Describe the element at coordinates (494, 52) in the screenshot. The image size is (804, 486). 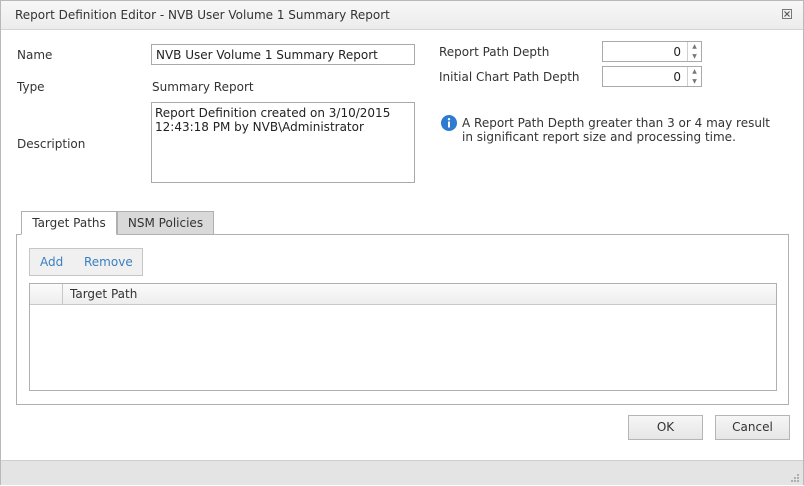
I see `report-path-depth-label: Report Path Depth` at that location.